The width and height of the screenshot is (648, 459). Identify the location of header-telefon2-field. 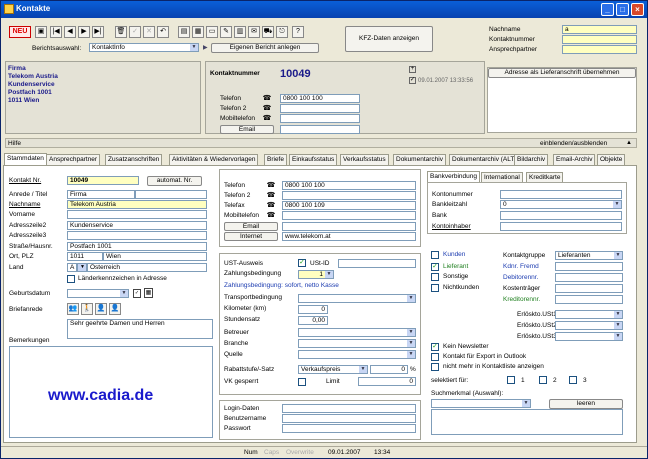
(320, 108).